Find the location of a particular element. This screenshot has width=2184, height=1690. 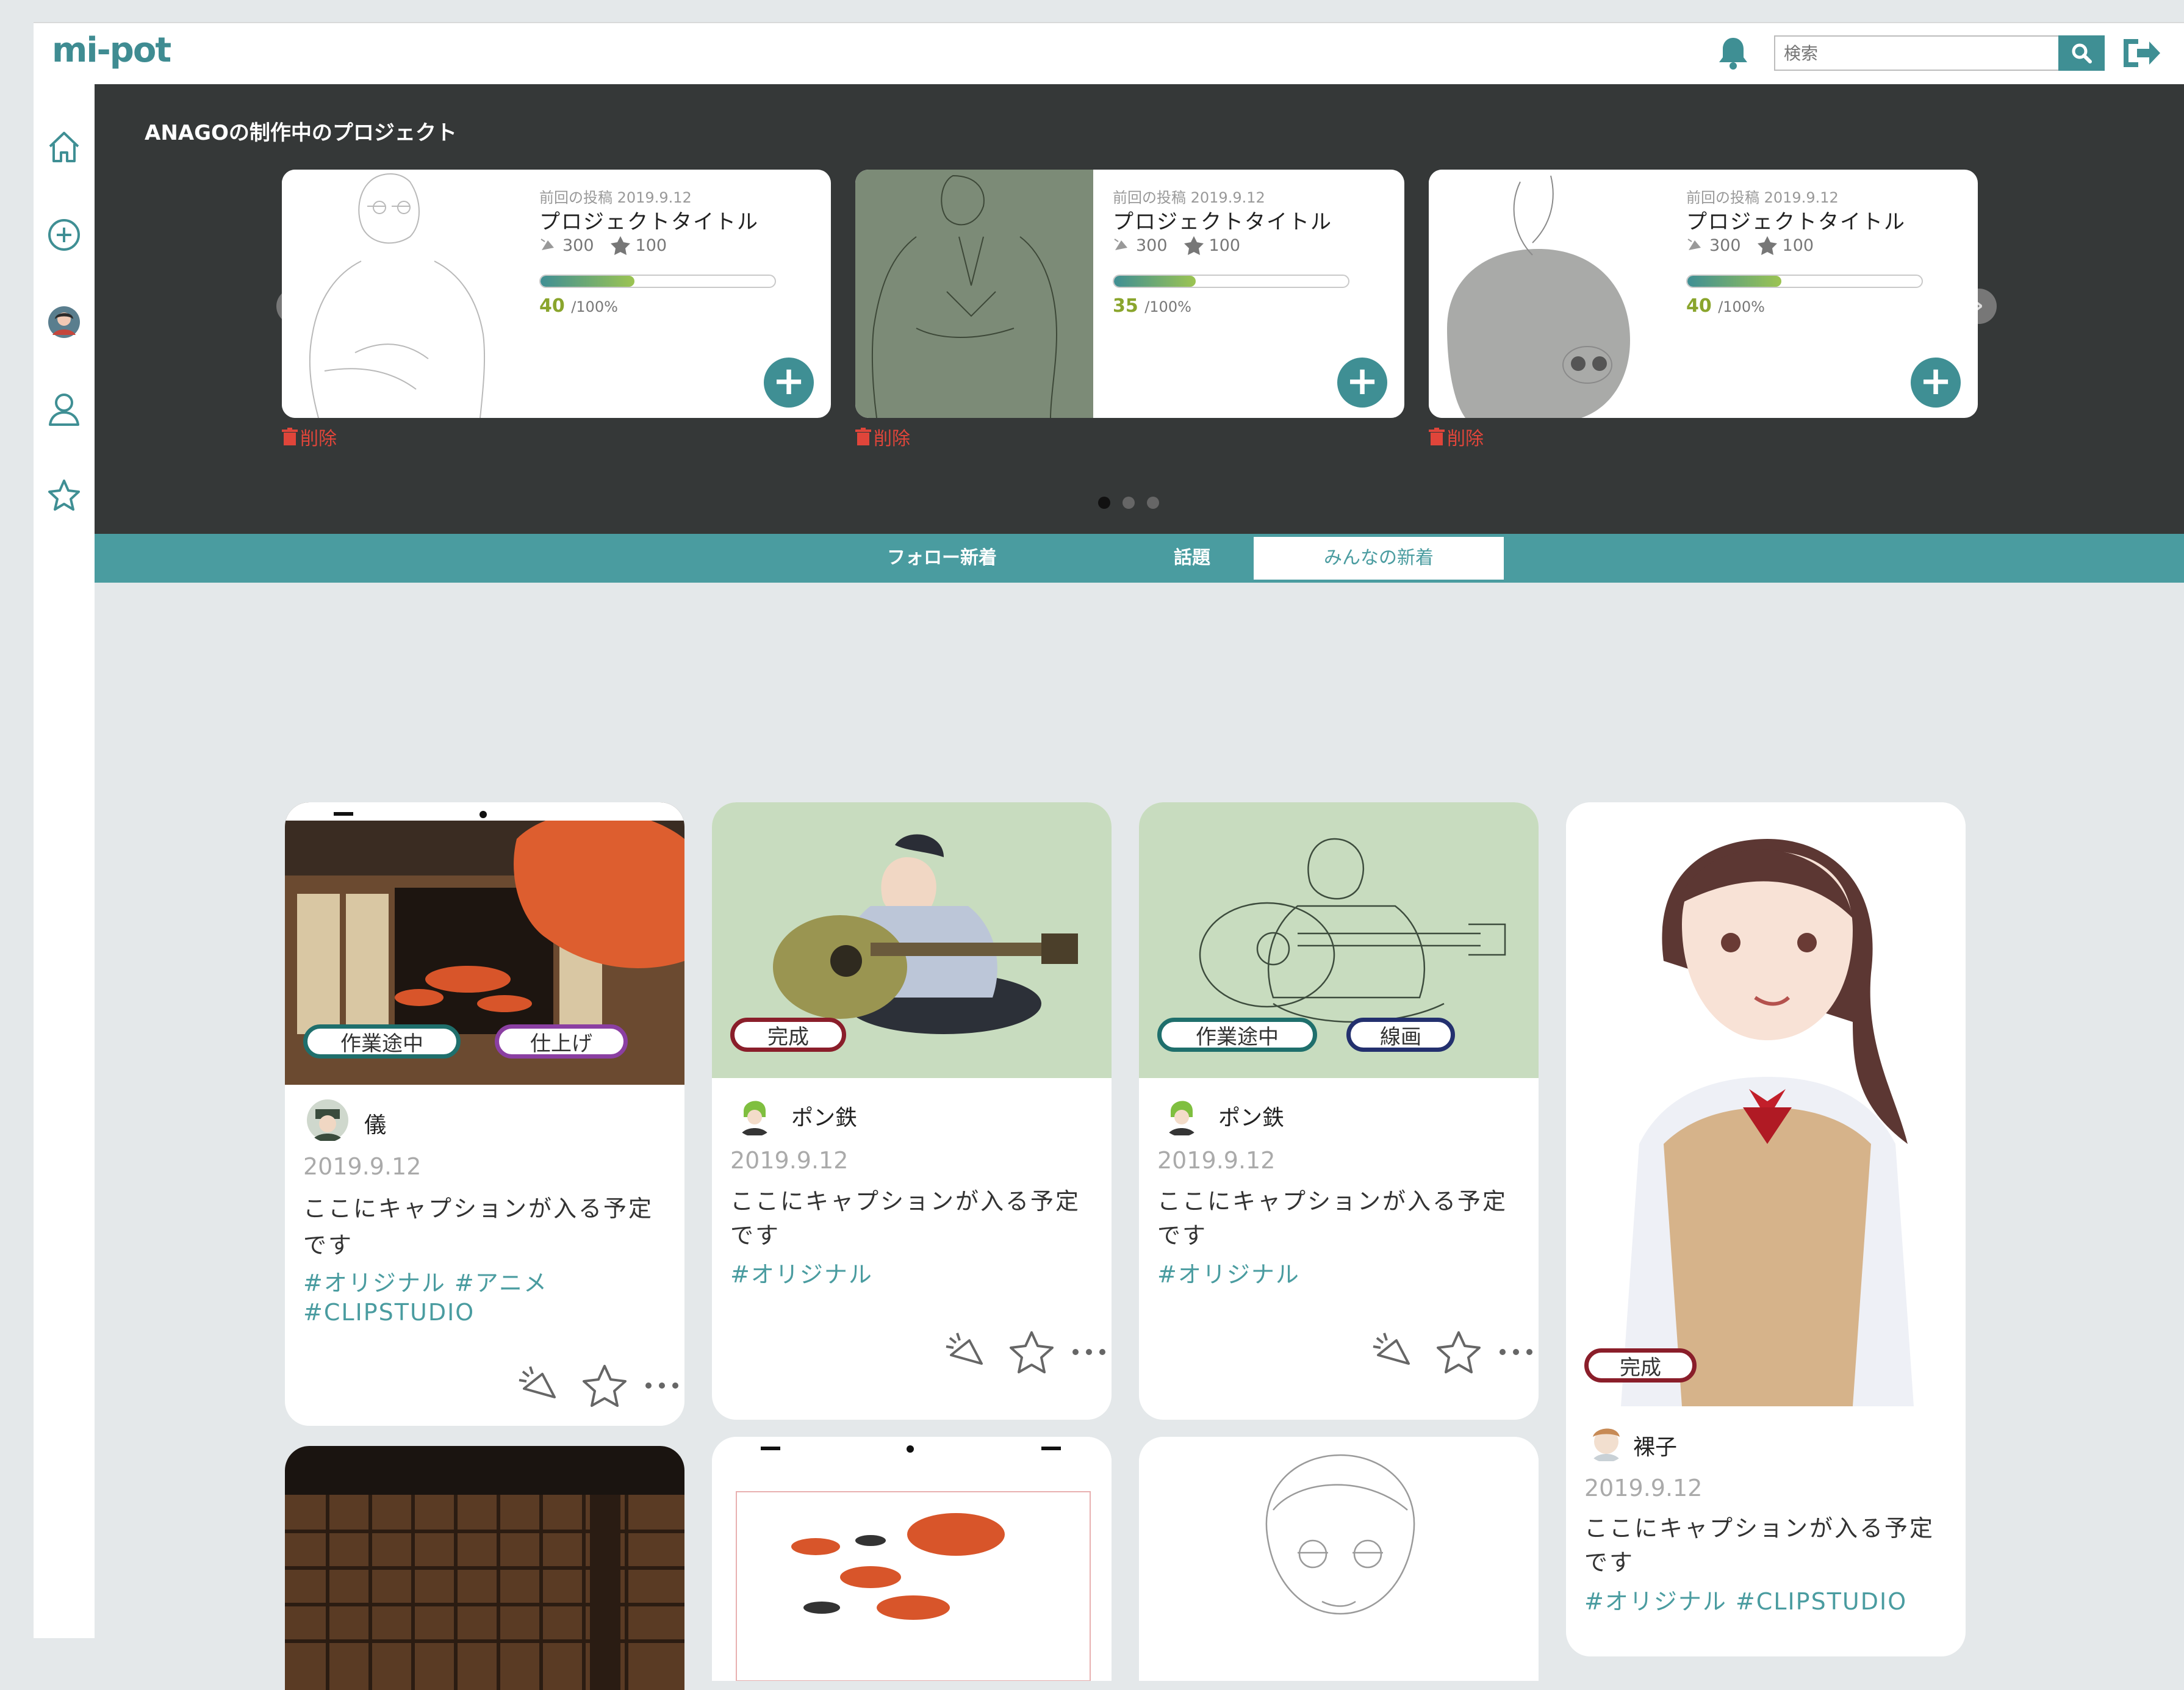

user-avatar is located at coordinates (64, 322).